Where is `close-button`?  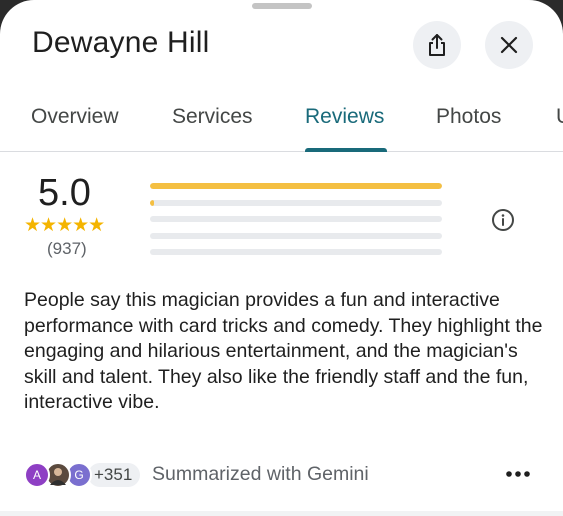 close-button is located at coordinates (509, 45).